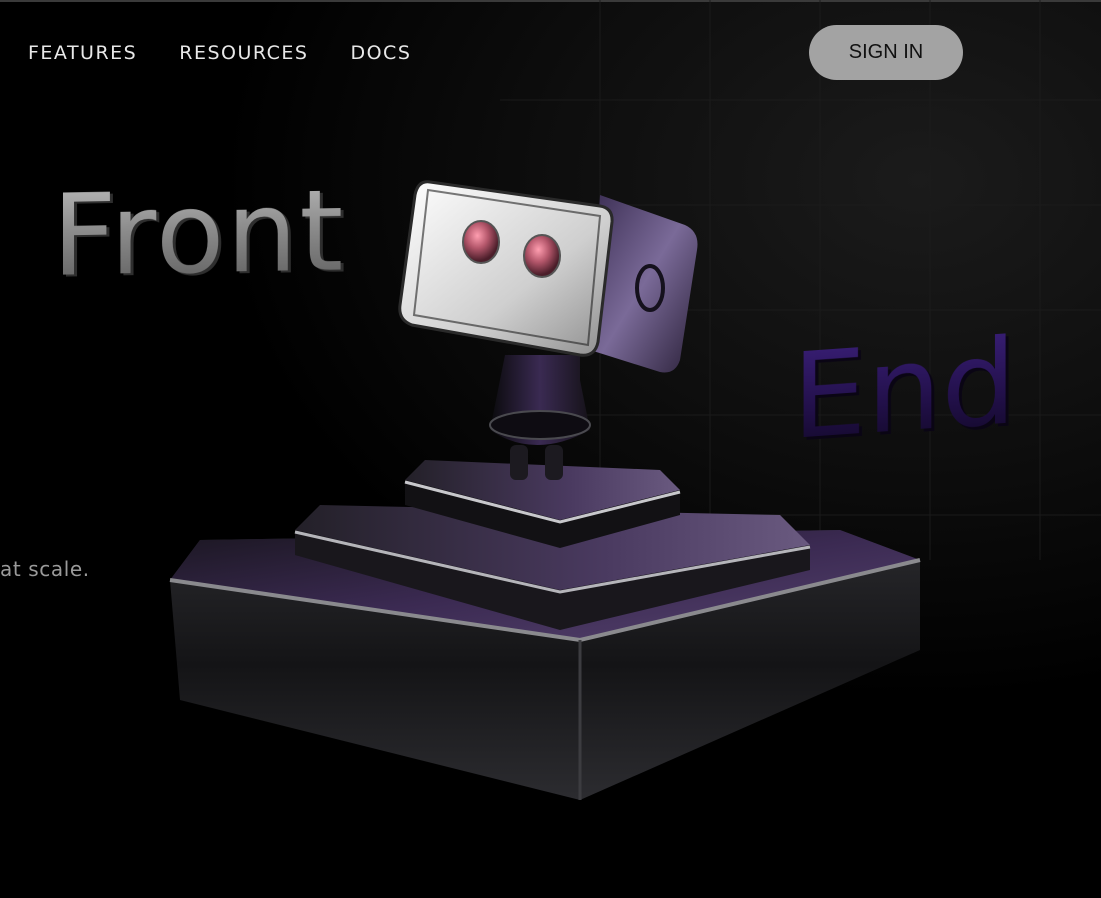 This screenshot has height=898, width=1101. I want to click on sign-in-button: SIGN IN, so click(886, 52).